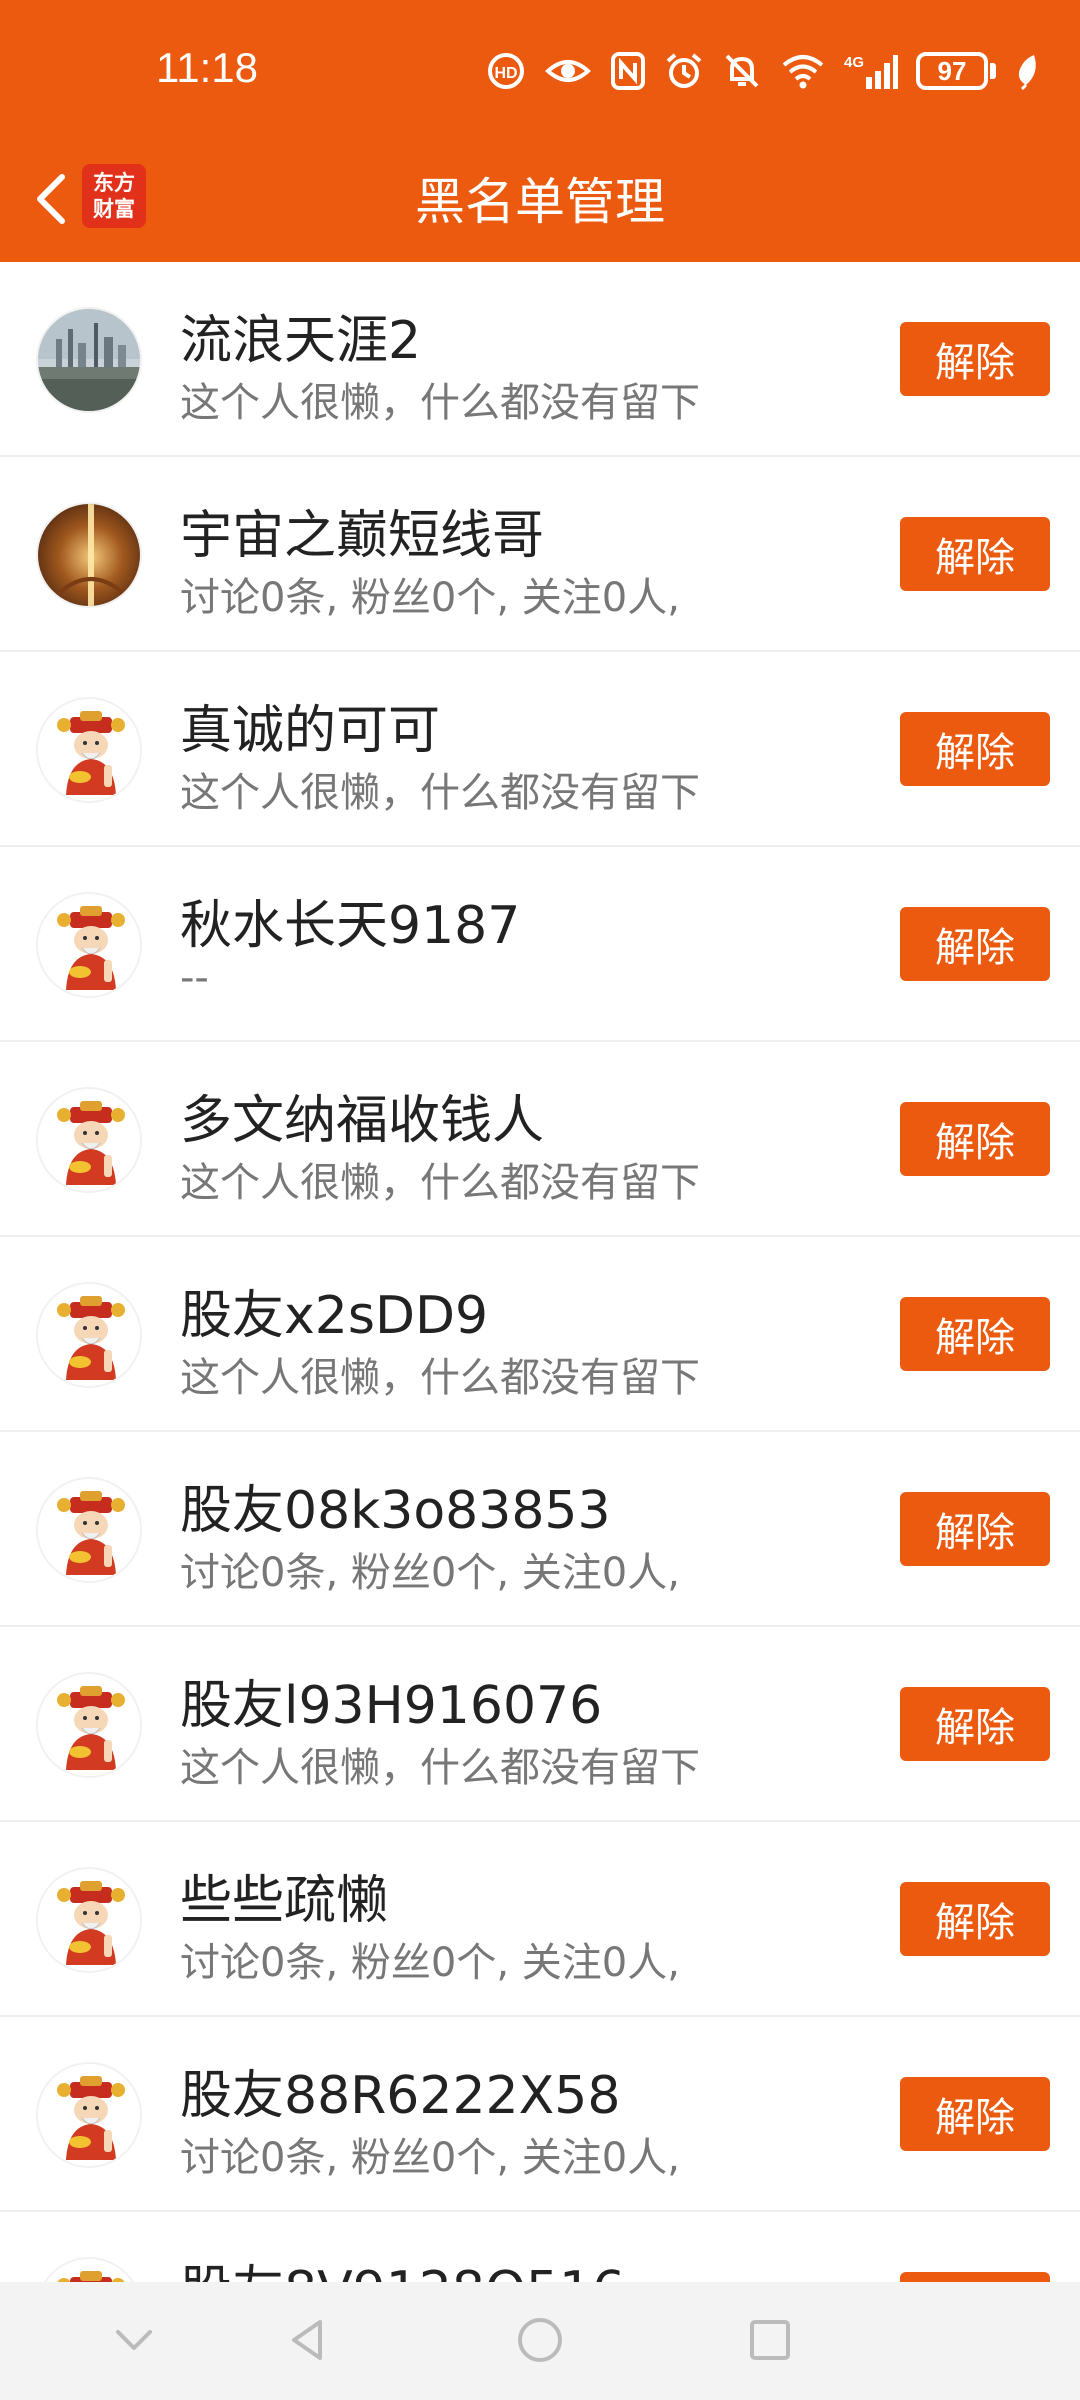 The height and width of the screenshot is (2400, 1080). I want to click on mute-icon, so click(742, 71).